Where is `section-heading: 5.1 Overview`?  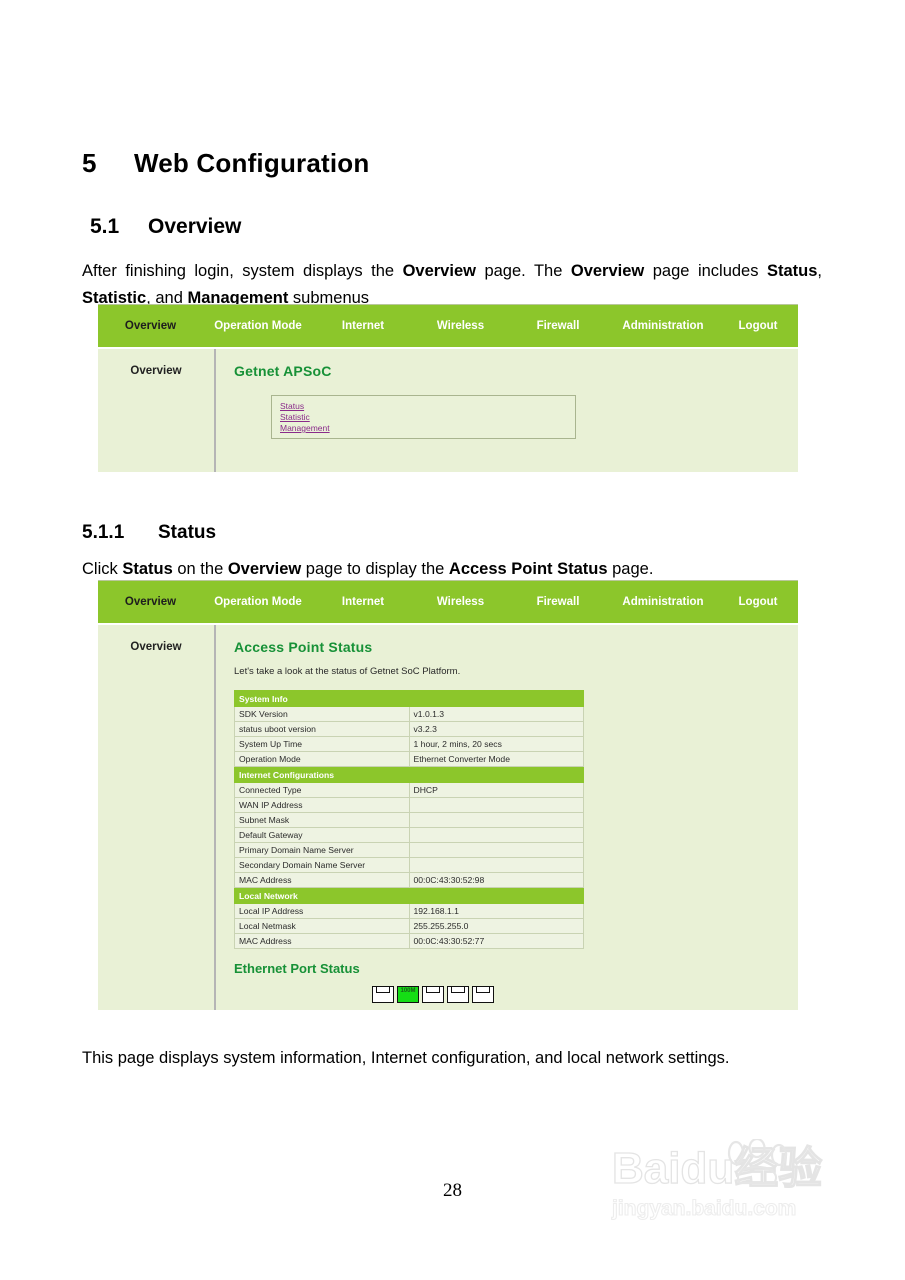 section-heading: 5.1 Overview is located at coordinates (165, 227).